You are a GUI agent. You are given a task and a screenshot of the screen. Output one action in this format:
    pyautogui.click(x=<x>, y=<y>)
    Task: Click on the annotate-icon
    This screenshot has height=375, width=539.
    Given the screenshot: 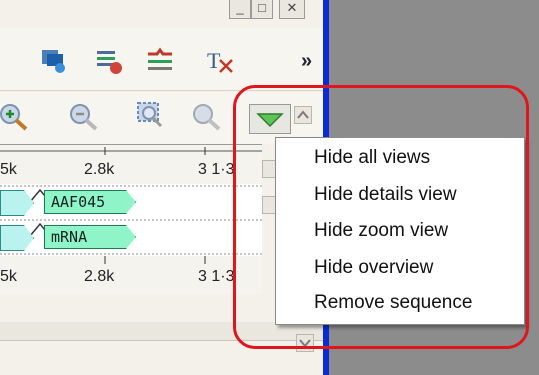 What is the action you would take?
    pyautogui.click(x=53, y=61)
    